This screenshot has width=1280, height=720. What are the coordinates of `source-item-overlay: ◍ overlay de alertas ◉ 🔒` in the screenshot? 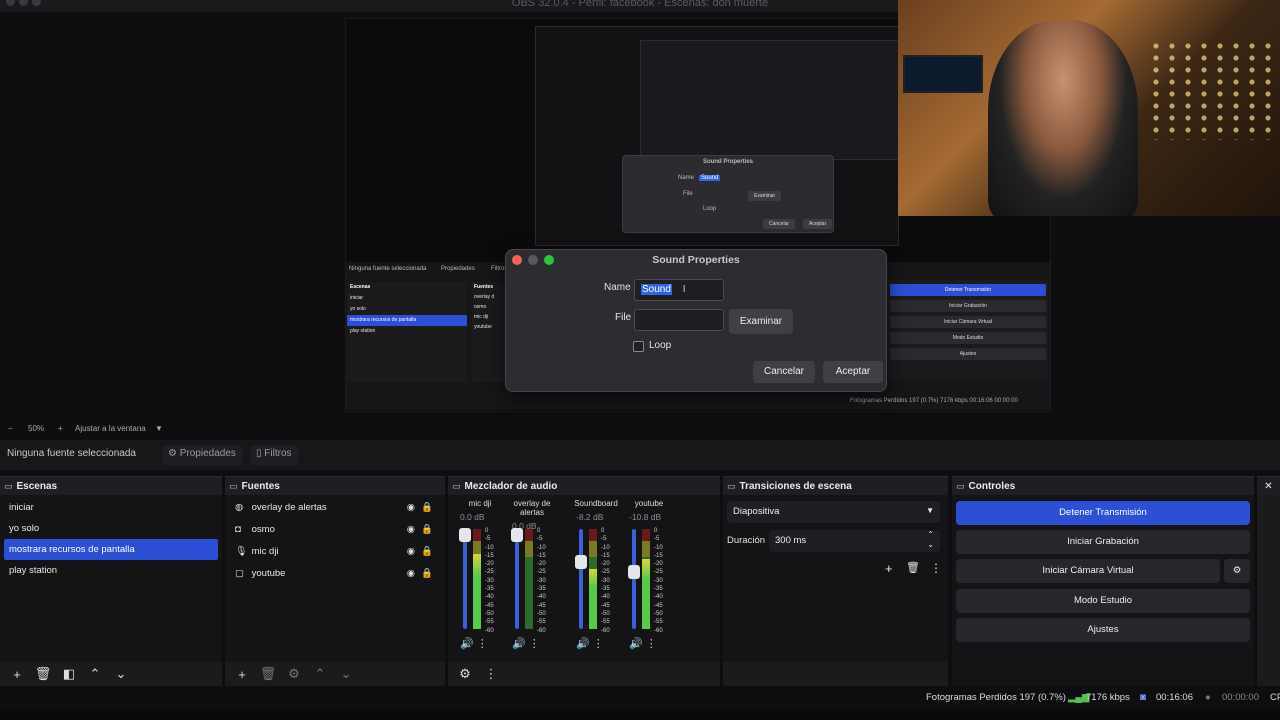 It's located at (335, 508).